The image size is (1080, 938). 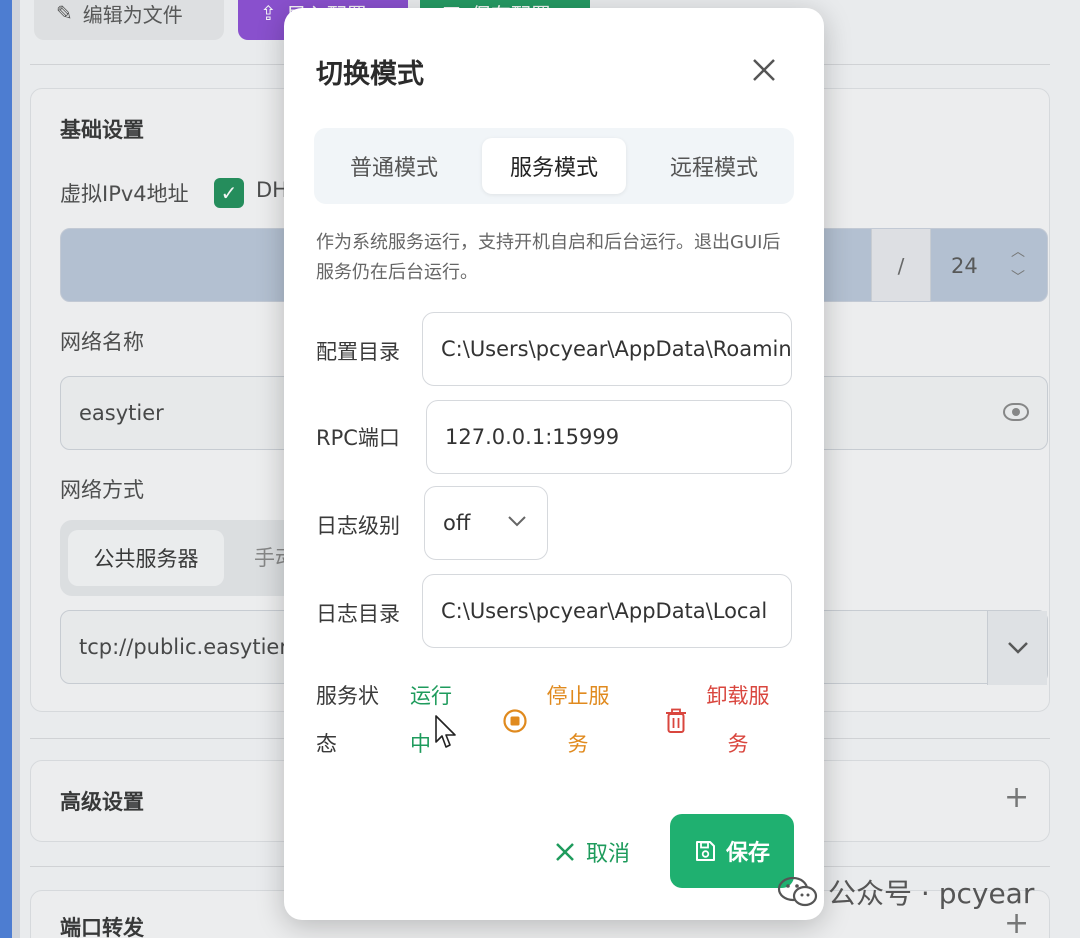 I want to click on watermark-text: 公众号 · pcyear, so click(x=931, y=893).